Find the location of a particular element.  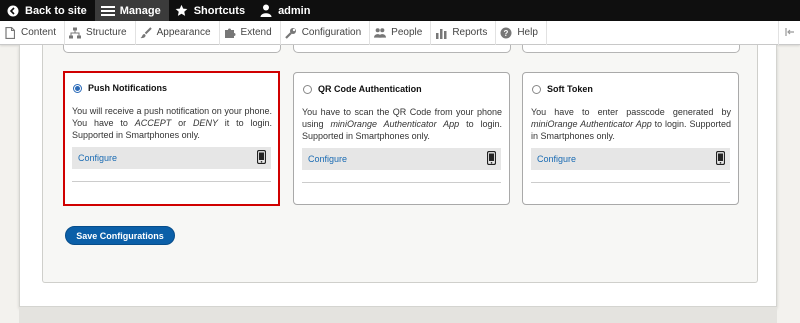

tray-item-label: Configuration is located at coordinates (331, 32).